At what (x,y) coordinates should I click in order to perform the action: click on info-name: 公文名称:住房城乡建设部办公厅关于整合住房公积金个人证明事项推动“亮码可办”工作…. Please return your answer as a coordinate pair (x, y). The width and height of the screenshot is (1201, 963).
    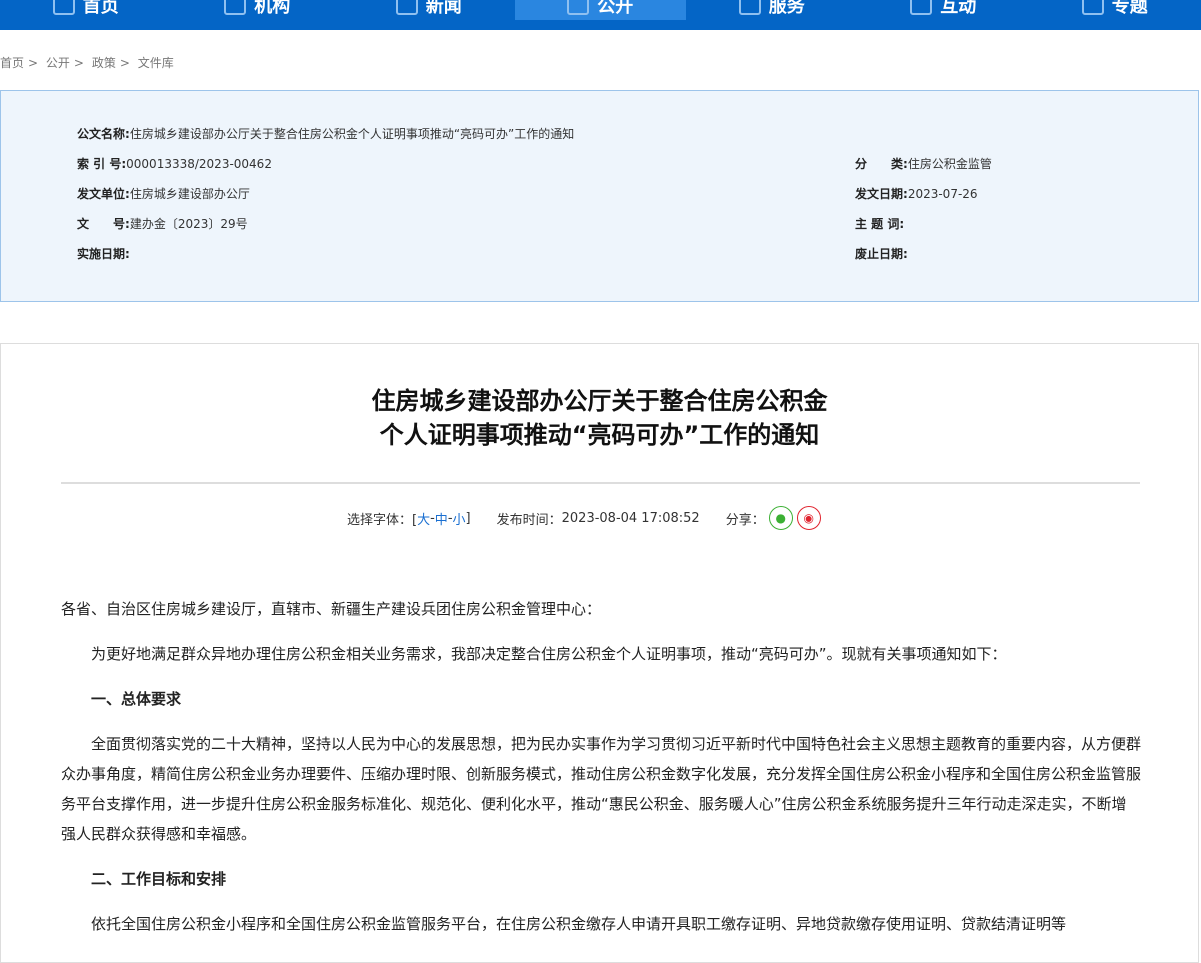
    Looking at the image, I should click on (325, 133).